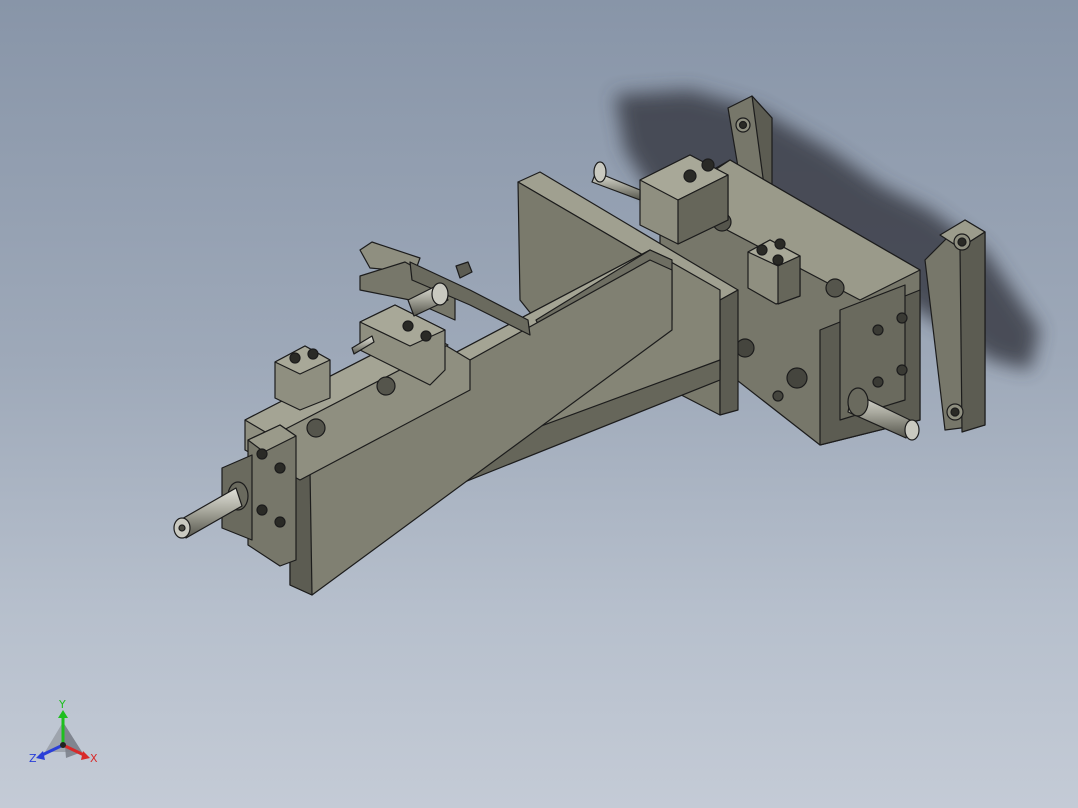  What do you see at coordinates (616, 181) in the screenshot?
I see `rear-piston-rod-top` at bounding box center [616, 181].